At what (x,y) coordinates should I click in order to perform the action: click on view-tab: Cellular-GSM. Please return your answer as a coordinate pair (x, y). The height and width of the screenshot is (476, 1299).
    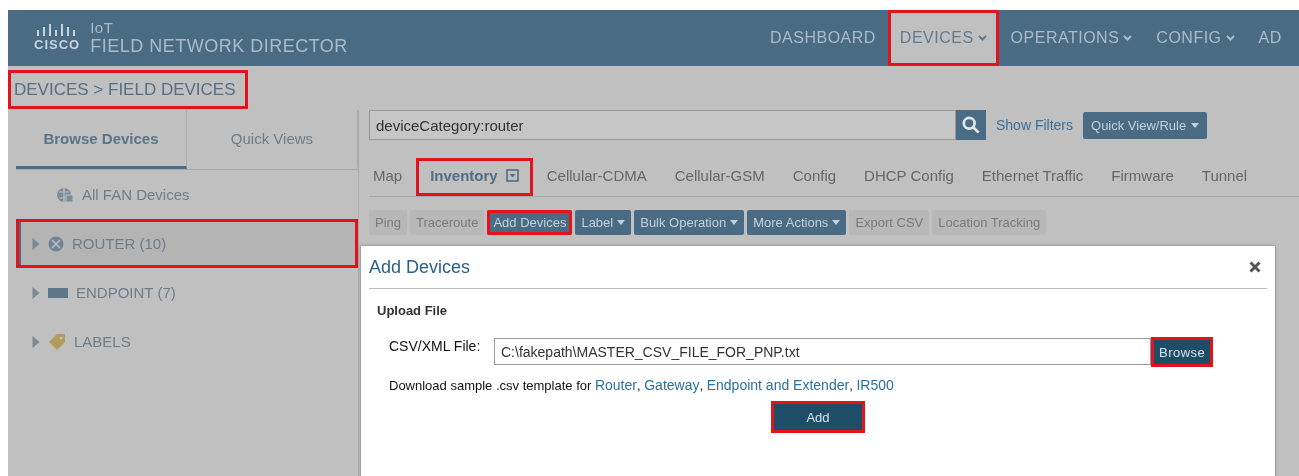
    Looking at the image, I should click on (719, 177).